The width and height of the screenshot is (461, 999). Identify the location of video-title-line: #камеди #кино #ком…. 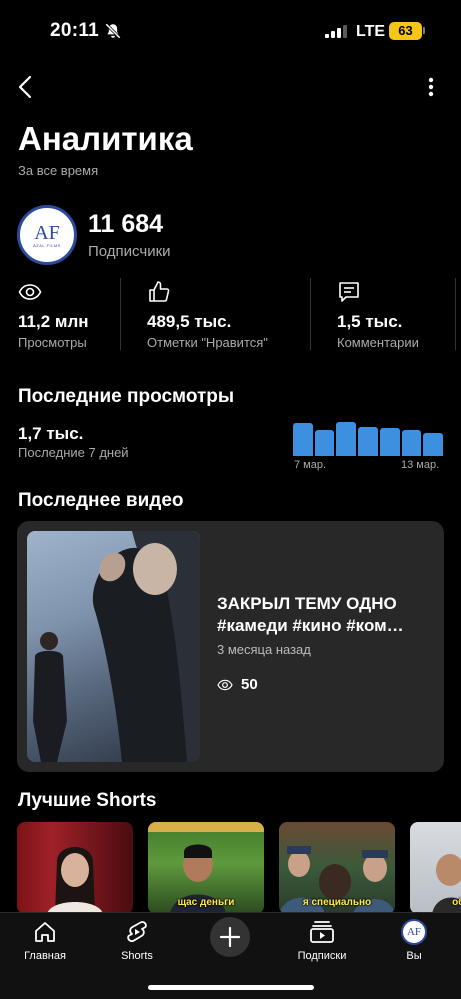
(310, 625).